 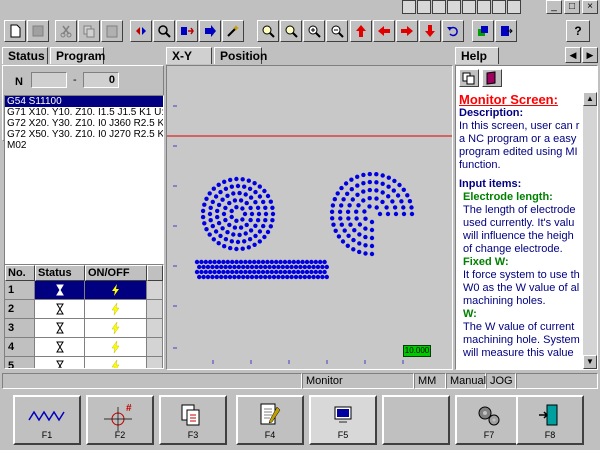 I want to click on find-button, so click(x=164, y=31).